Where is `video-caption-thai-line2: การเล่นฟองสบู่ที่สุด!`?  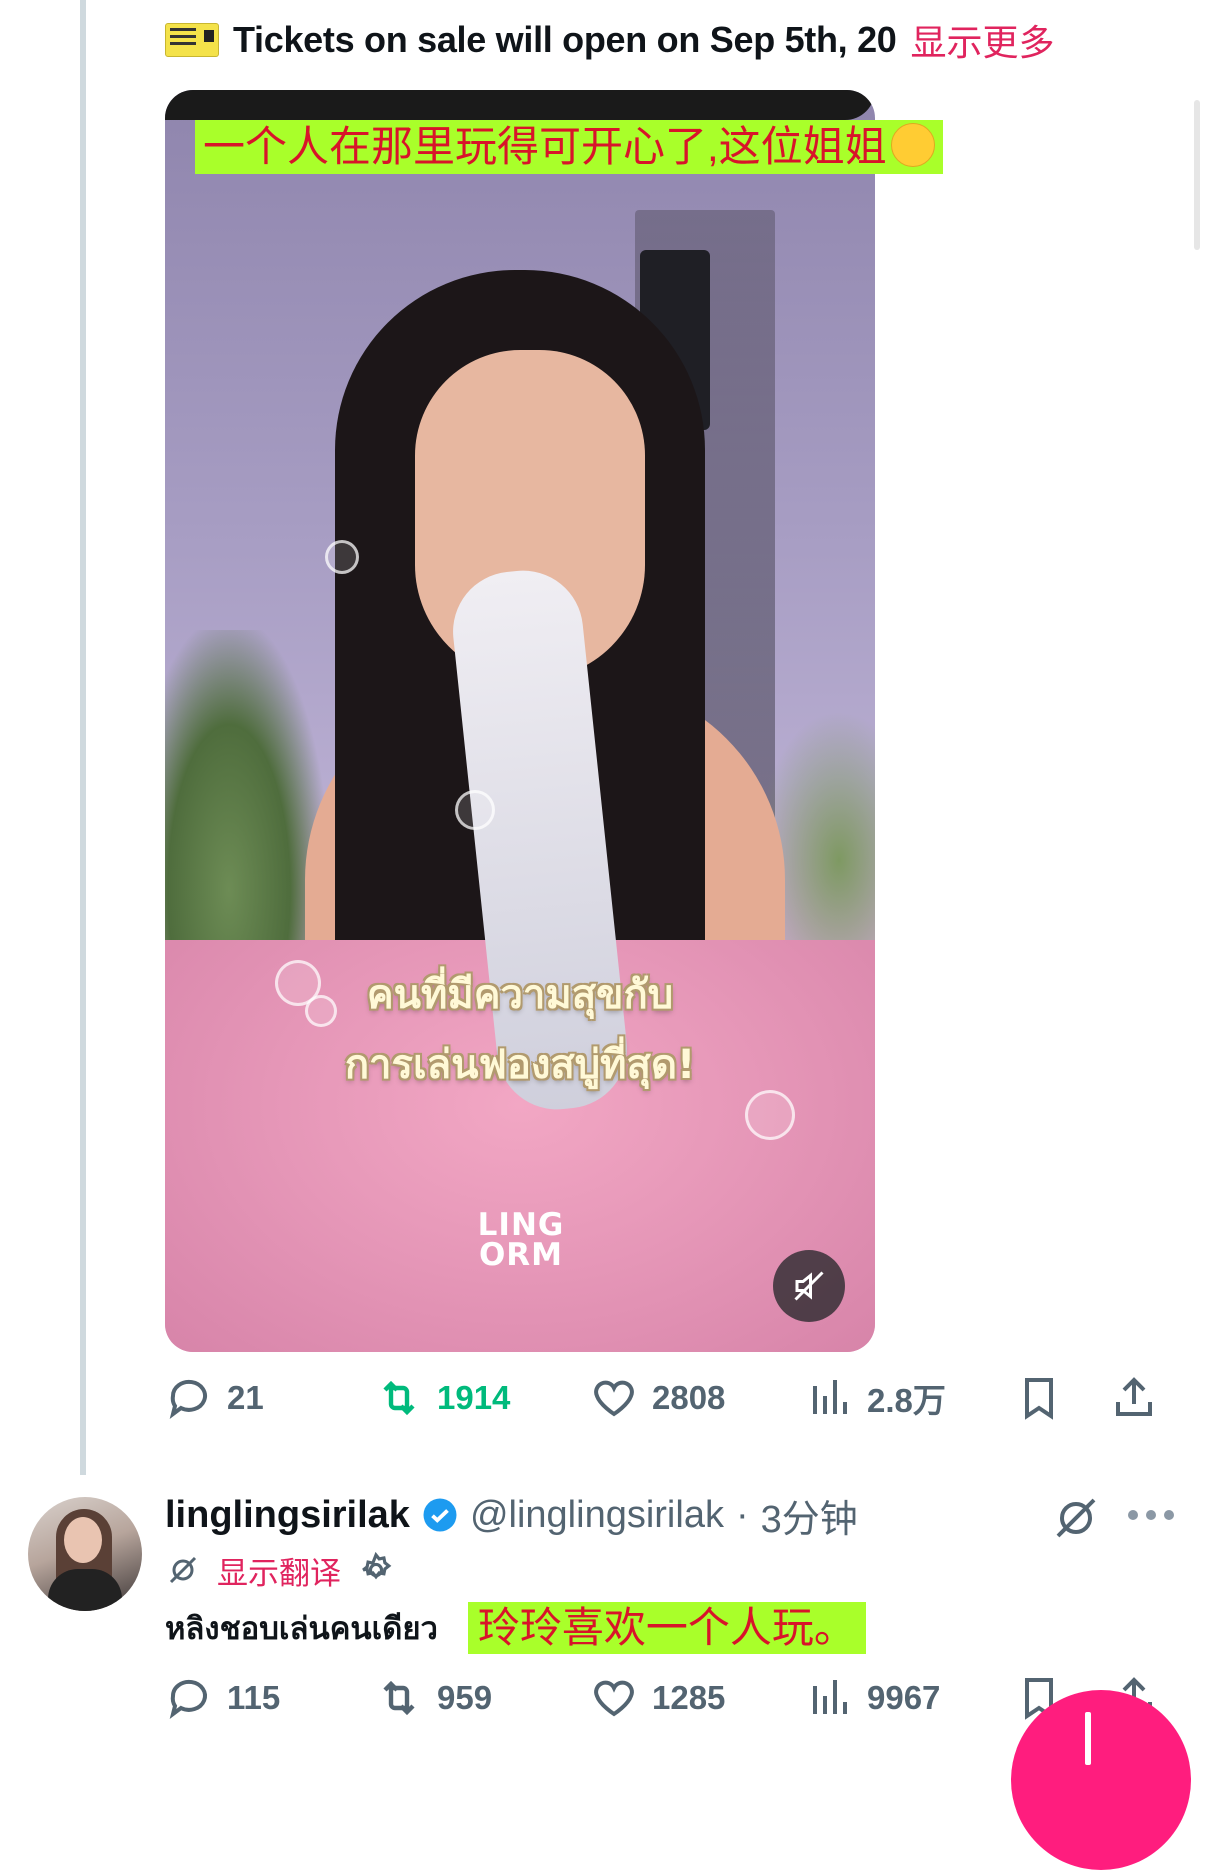 video-caption-thai-line2: การเล่นฟองสบู่ที่สุด! is located at coordinates (520, 1065).